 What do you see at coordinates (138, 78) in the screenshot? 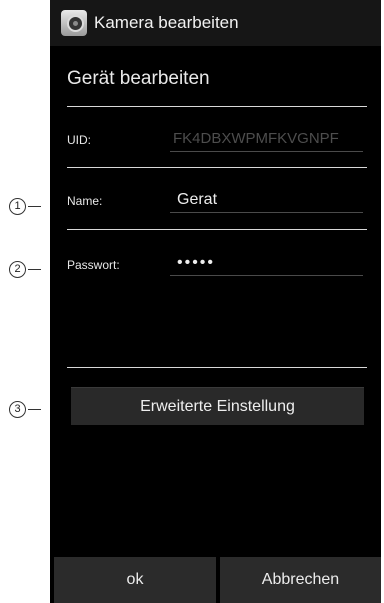
I see `dialog-title: Gerät bearbeiten` at bounding box center [138, 78].